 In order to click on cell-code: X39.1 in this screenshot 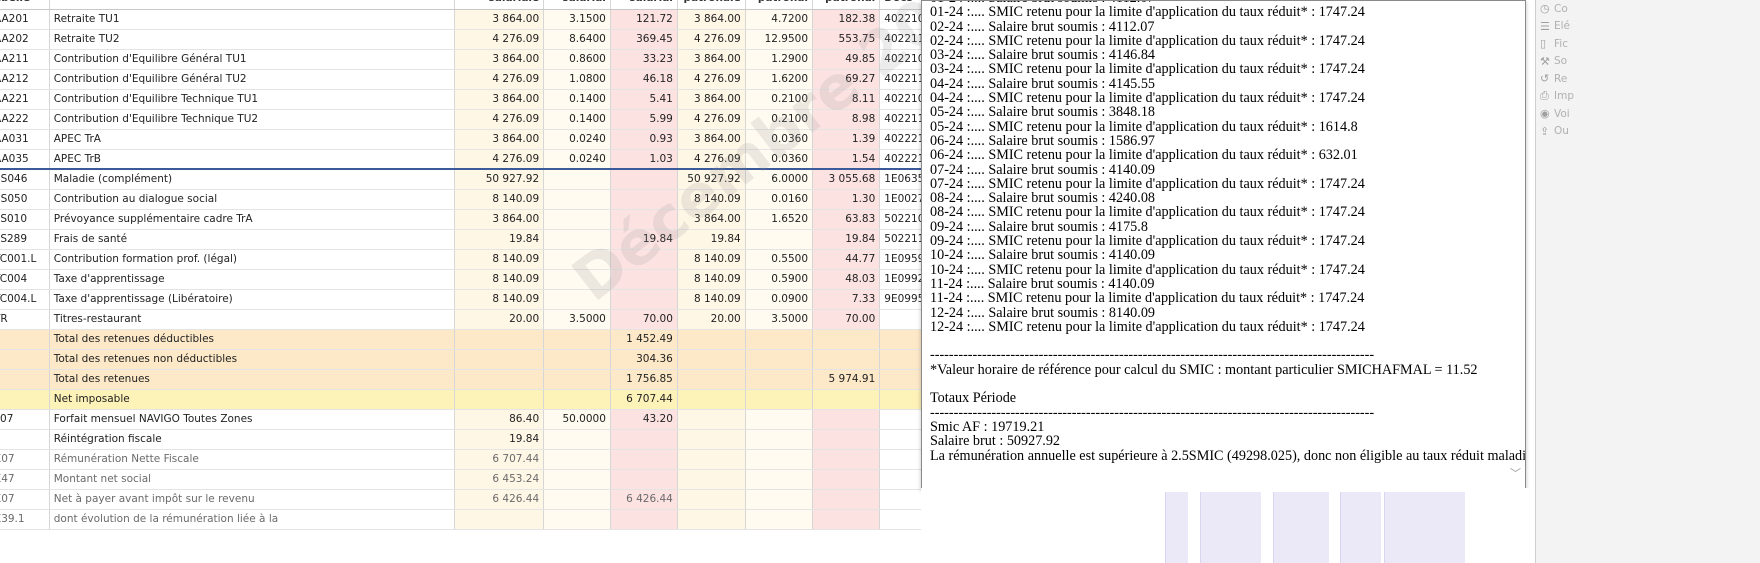, I will do `click(25, 519)`.